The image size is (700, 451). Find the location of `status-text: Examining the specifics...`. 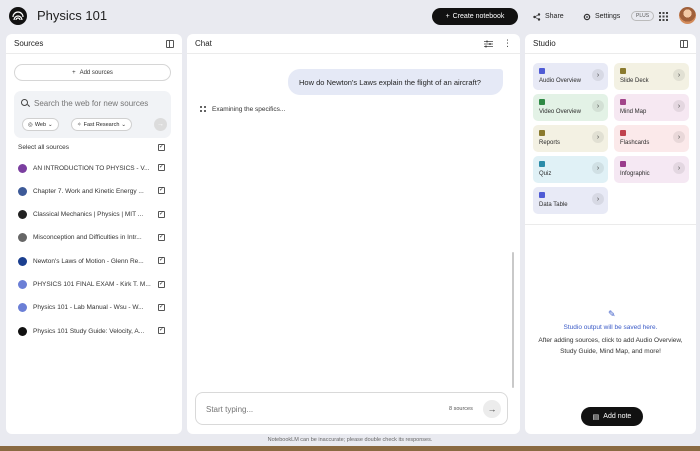

status-text: Examining the specifics... is located at coordinates (249, 109).